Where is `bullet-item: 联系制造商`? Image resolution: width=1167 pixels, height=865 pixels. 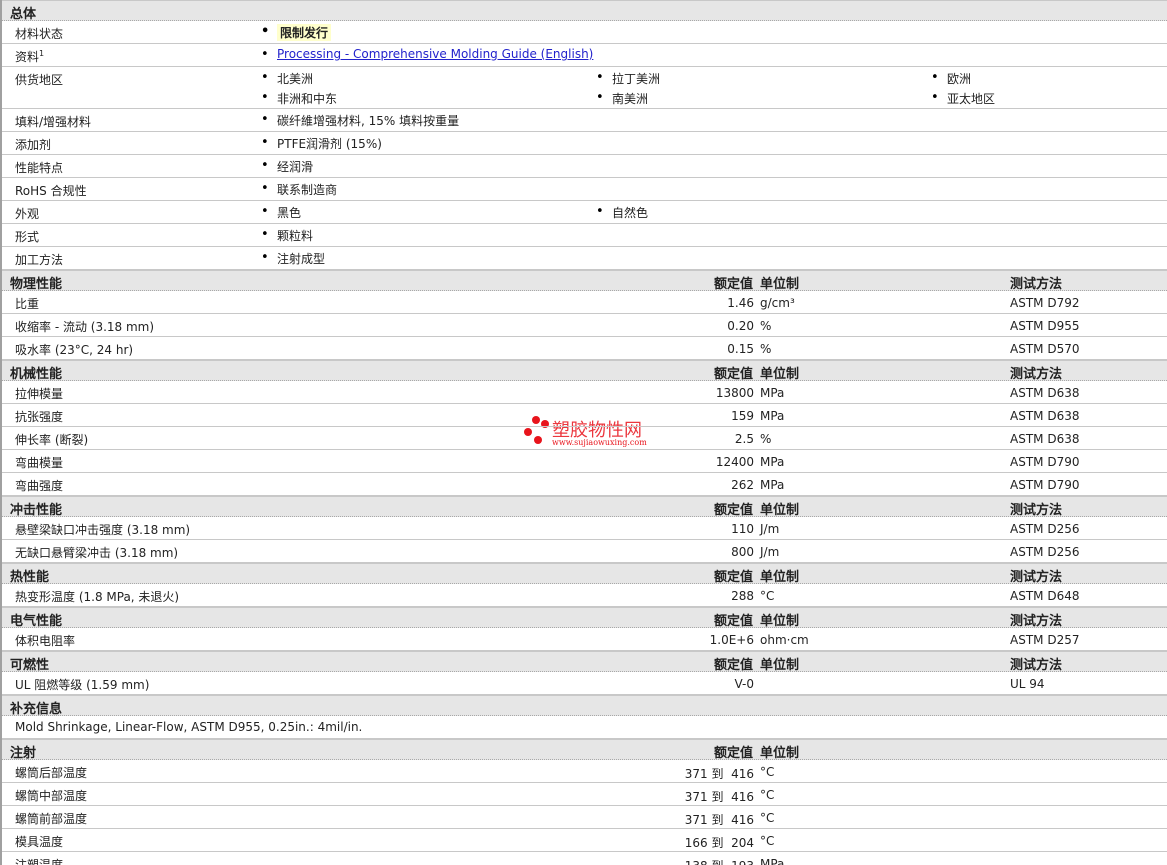 bullet-item: 联系制造商 is located at coordinates (299, 189).